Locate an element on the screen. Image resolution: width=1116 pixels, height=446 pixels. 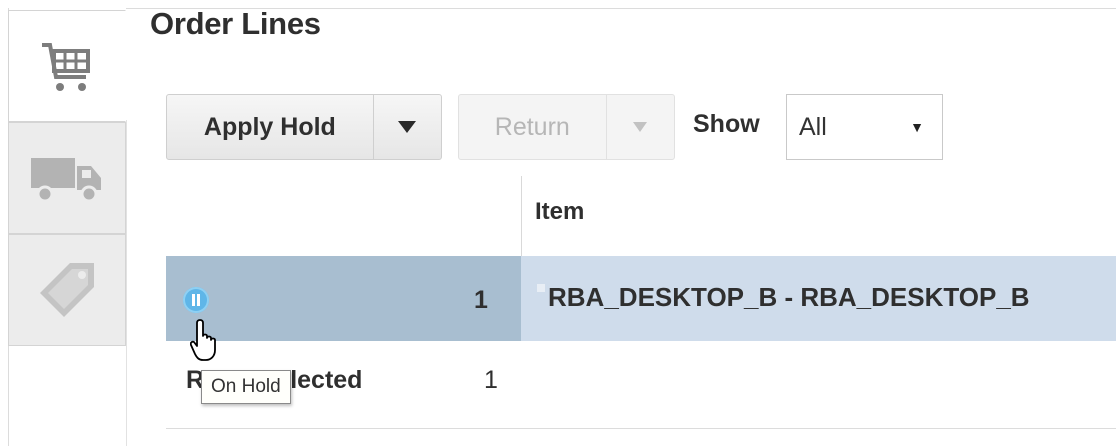
side-tab-order is located at coordinates (67, 66).